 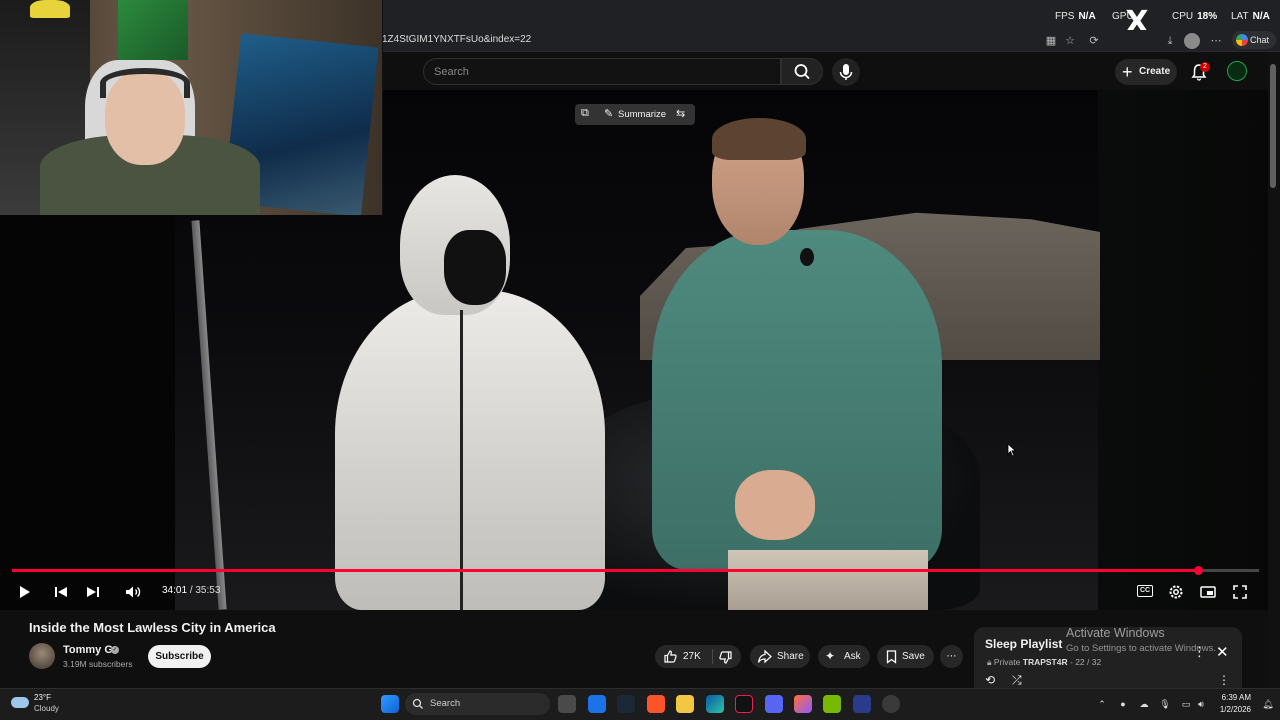 I want to click on streamer-webcam, so click(x=191, y=107).